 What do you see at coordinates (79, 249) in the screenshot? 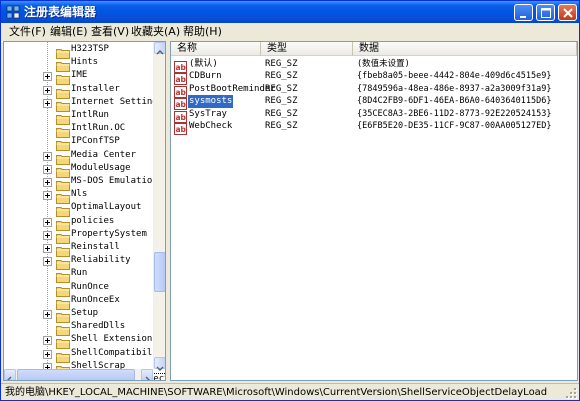
I see `tree-item: Reinstall` at bounding box center [79, 249].